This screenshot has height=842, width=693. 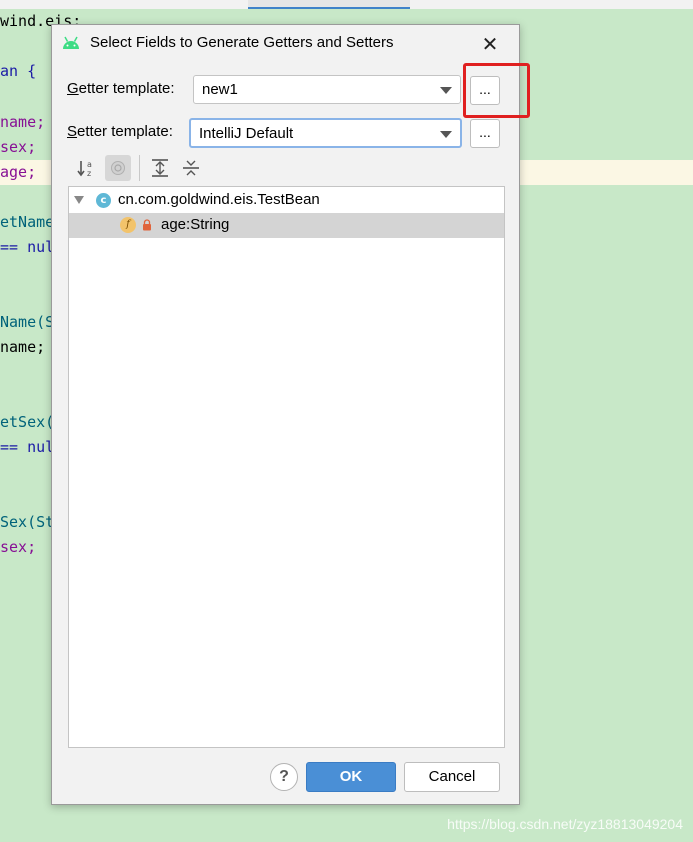 What do you see at coordinates (147, 225) in the screenshot?
I see `lock-icon` at bounding box center [147, 225].